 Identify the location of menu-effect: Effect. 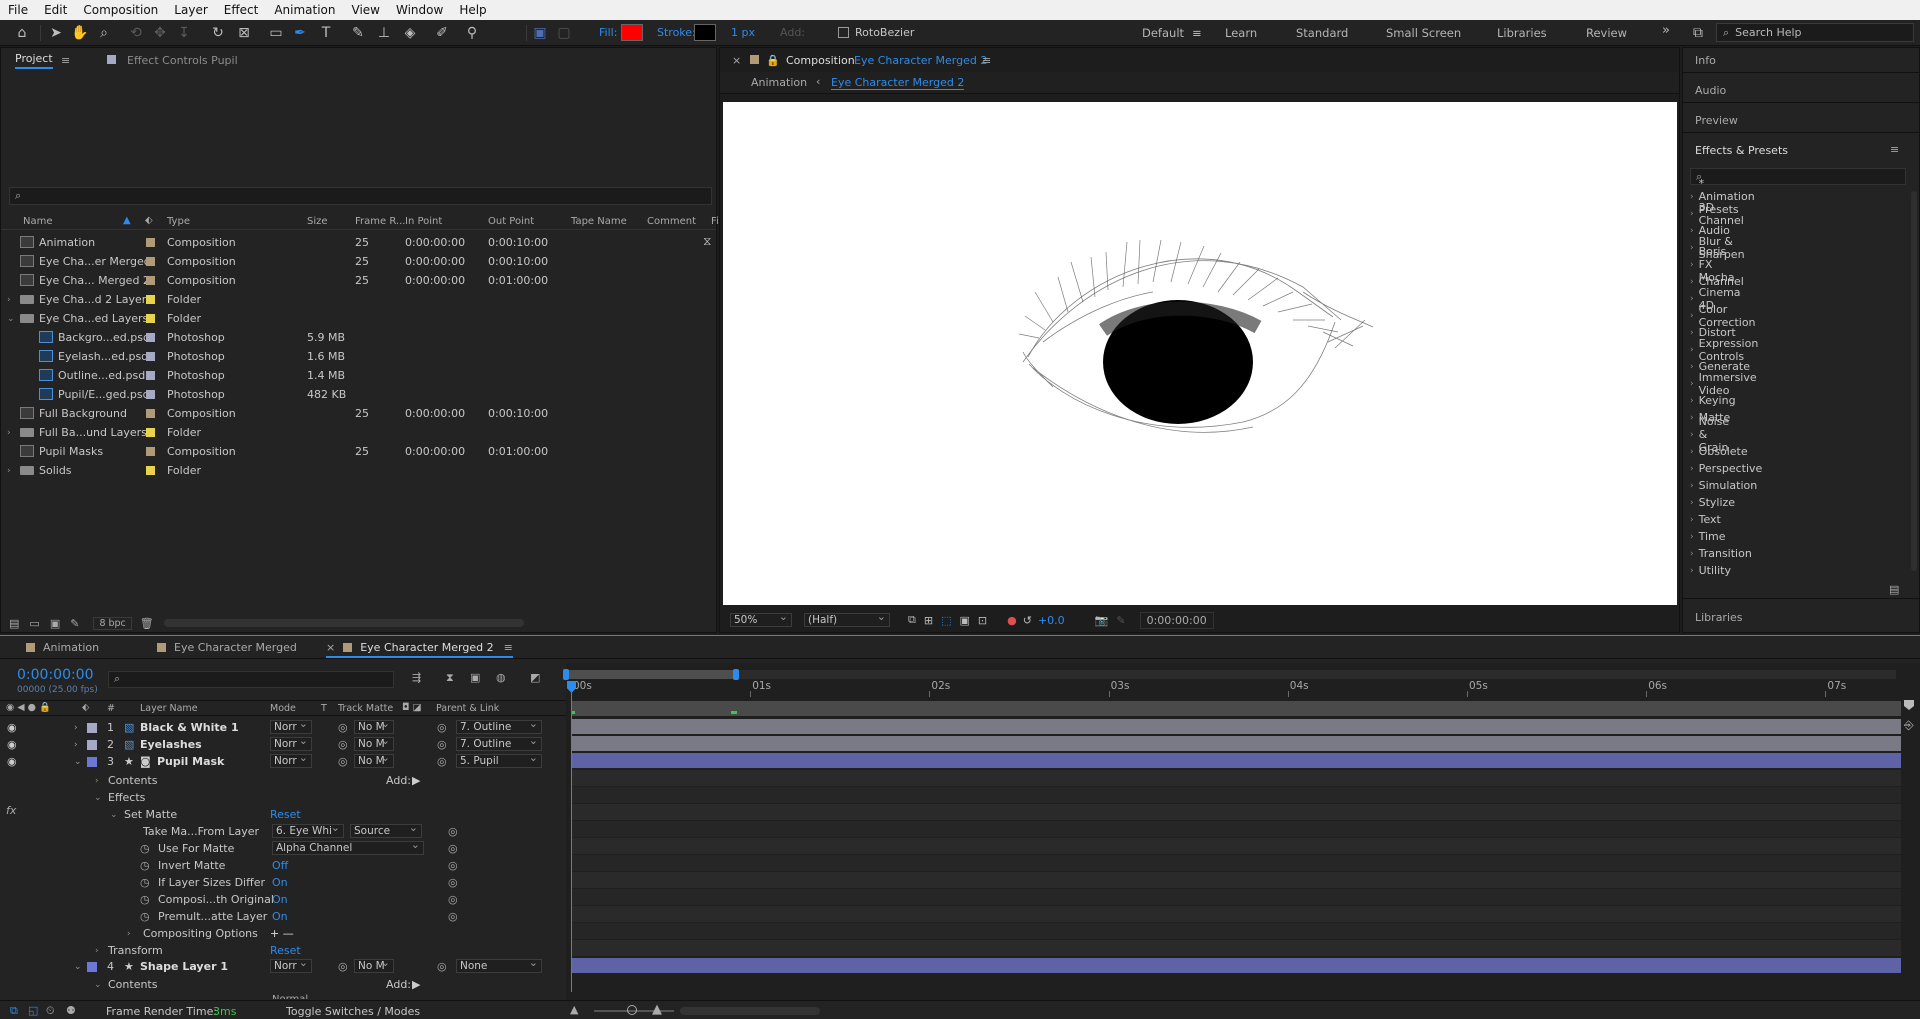
(241, 10).